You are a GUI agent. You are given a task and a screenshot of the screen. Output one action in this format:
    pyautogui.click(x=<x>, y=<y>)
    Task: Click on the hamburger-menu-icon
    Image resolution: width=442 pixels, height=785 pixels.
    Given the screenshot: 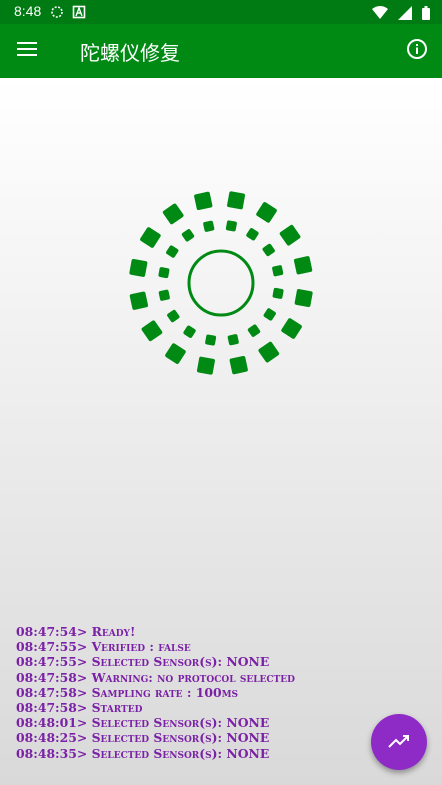 What is the action you would take?
    pyautogui.click(x=27, y=51)
    